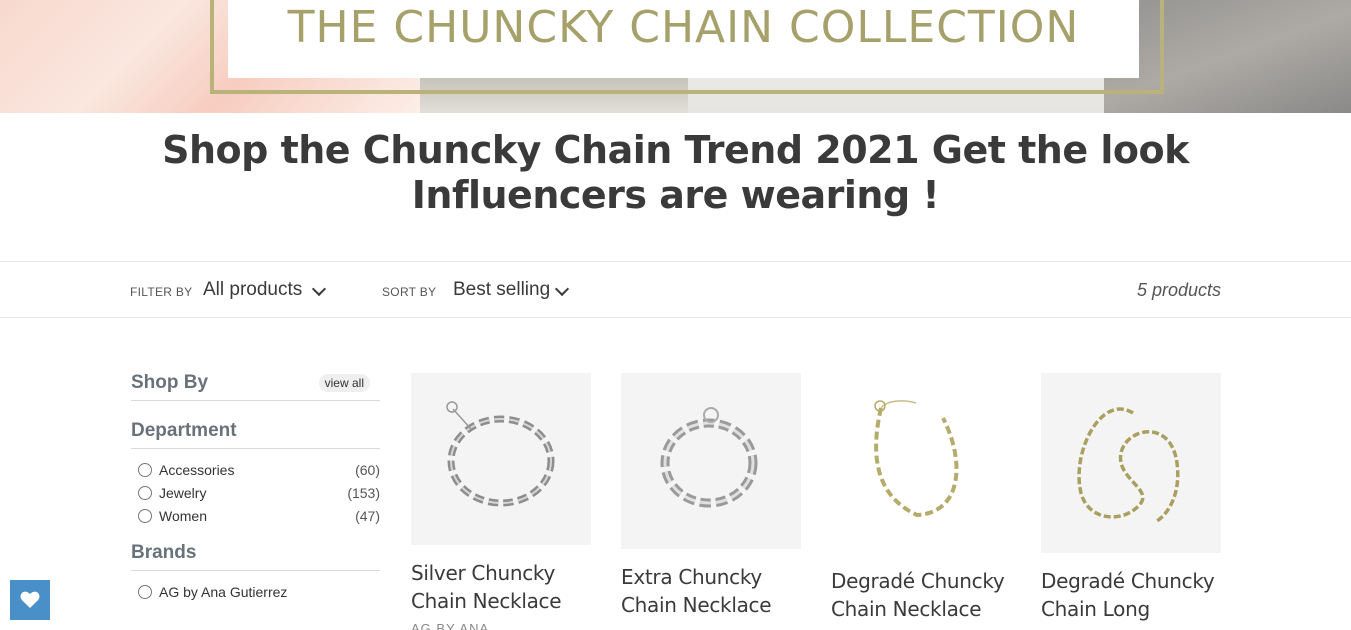  I want to click on product-name: Degradé Chuncky Chain Necklace, so click(921, 595).